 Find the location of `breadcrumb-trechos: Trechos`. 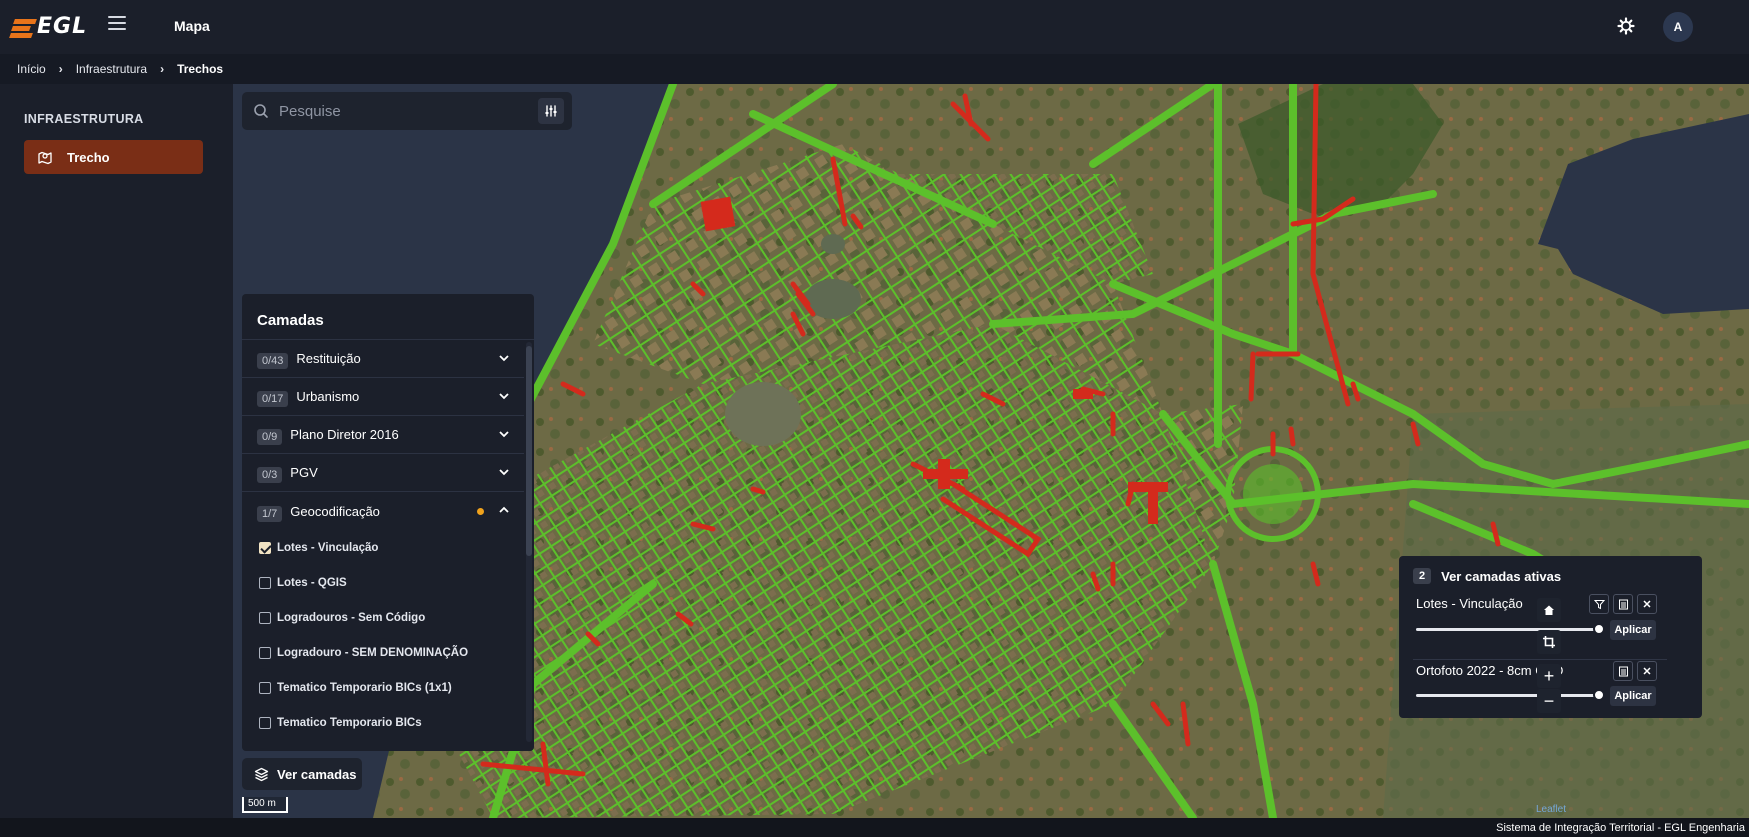

breadcrumb-trechos: Trechos is located at coordinates (200, 69).